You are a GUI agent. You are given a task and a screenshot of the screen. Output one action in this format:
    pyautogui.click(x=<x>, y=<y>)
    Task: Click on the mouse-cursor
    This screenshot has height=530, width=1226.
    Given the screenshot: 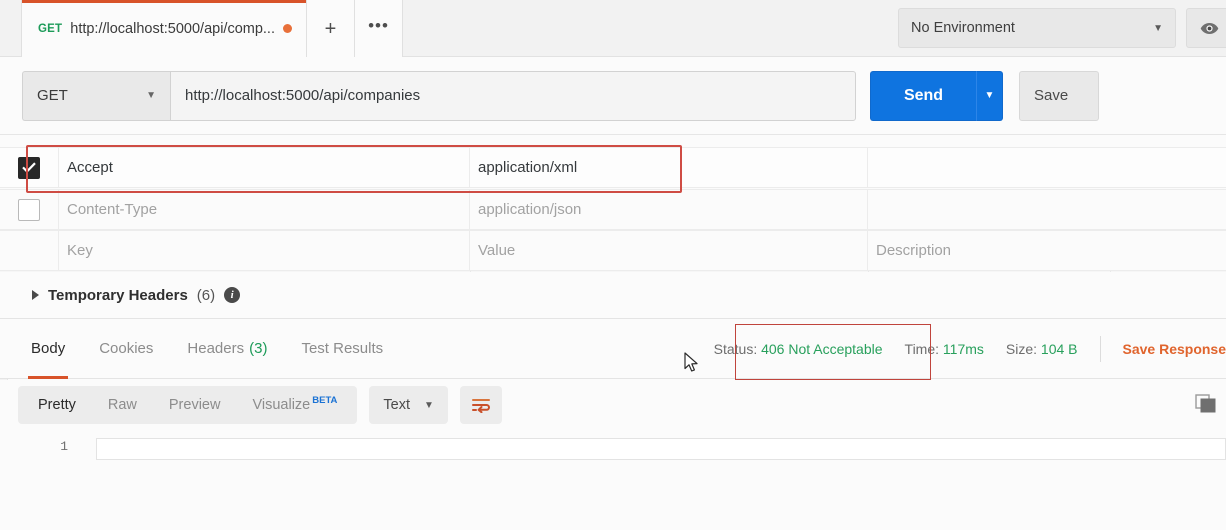 What is the action you would take?
    pyautogui.click(x=691, y=362)
    